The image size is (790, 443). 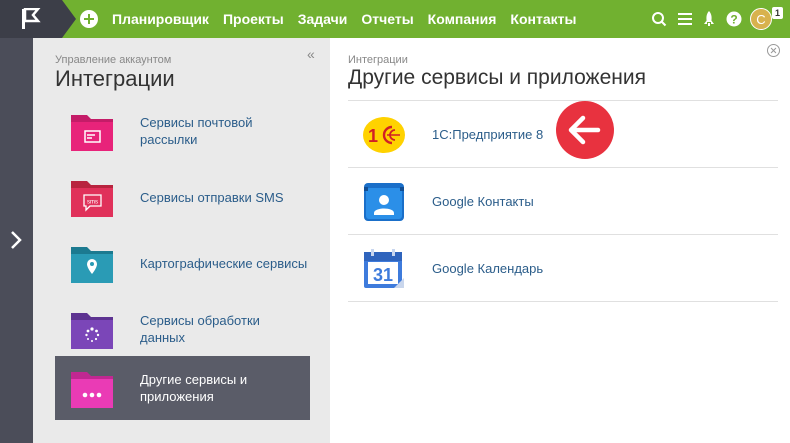 I want to click on help-icon: ?, so click(x=734, y=19).